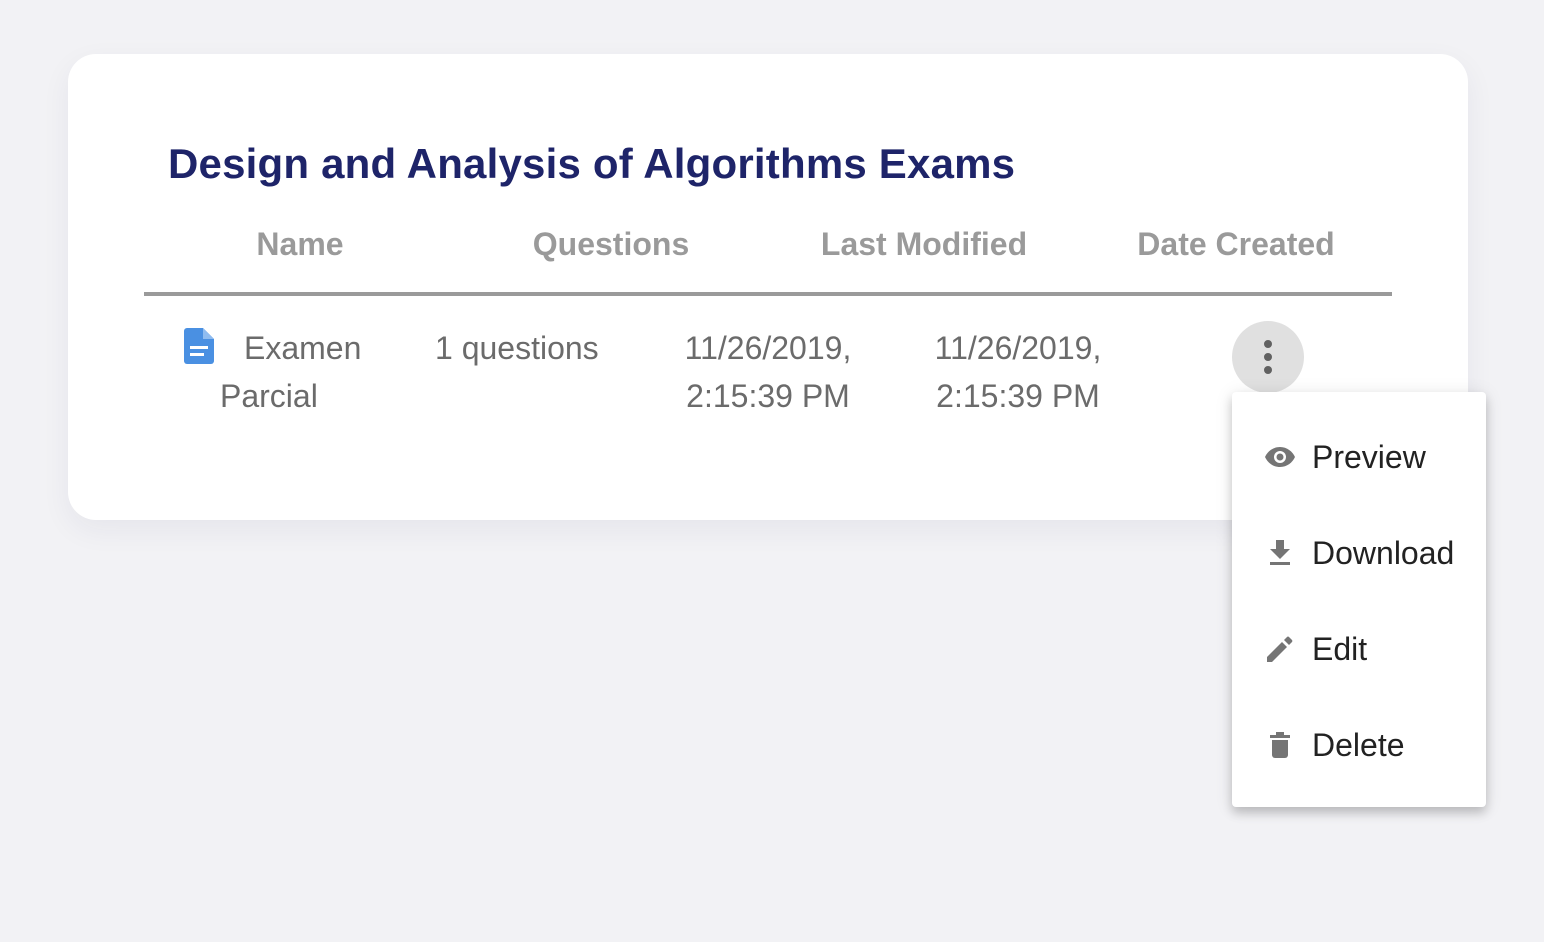 This screenshot has width=1544, height=942. Describe the element at coordinates (1340, 648) in the screenshot. I see `menu-item-label: Edit` at that location.